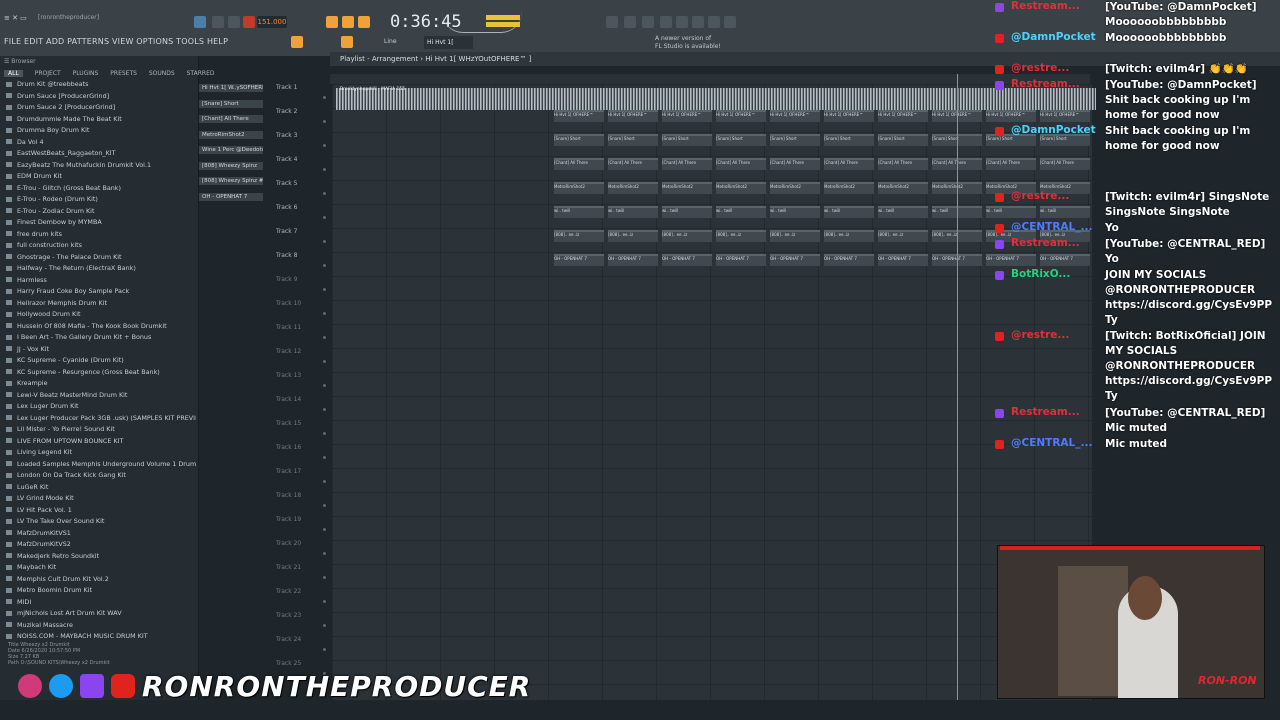 This screenshot has height=720, width=1280. I want to click on paint-tool-icon, so click(347, 42).